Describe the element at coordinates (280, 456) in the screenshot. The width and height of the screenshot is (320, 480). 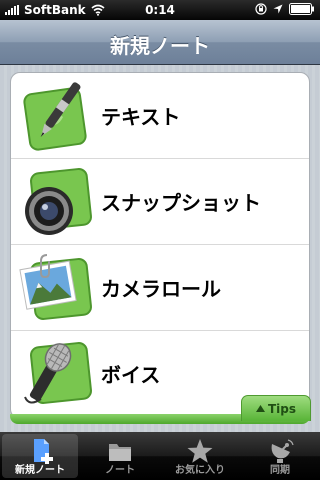
I see `tab-sync: 同期` at that location.